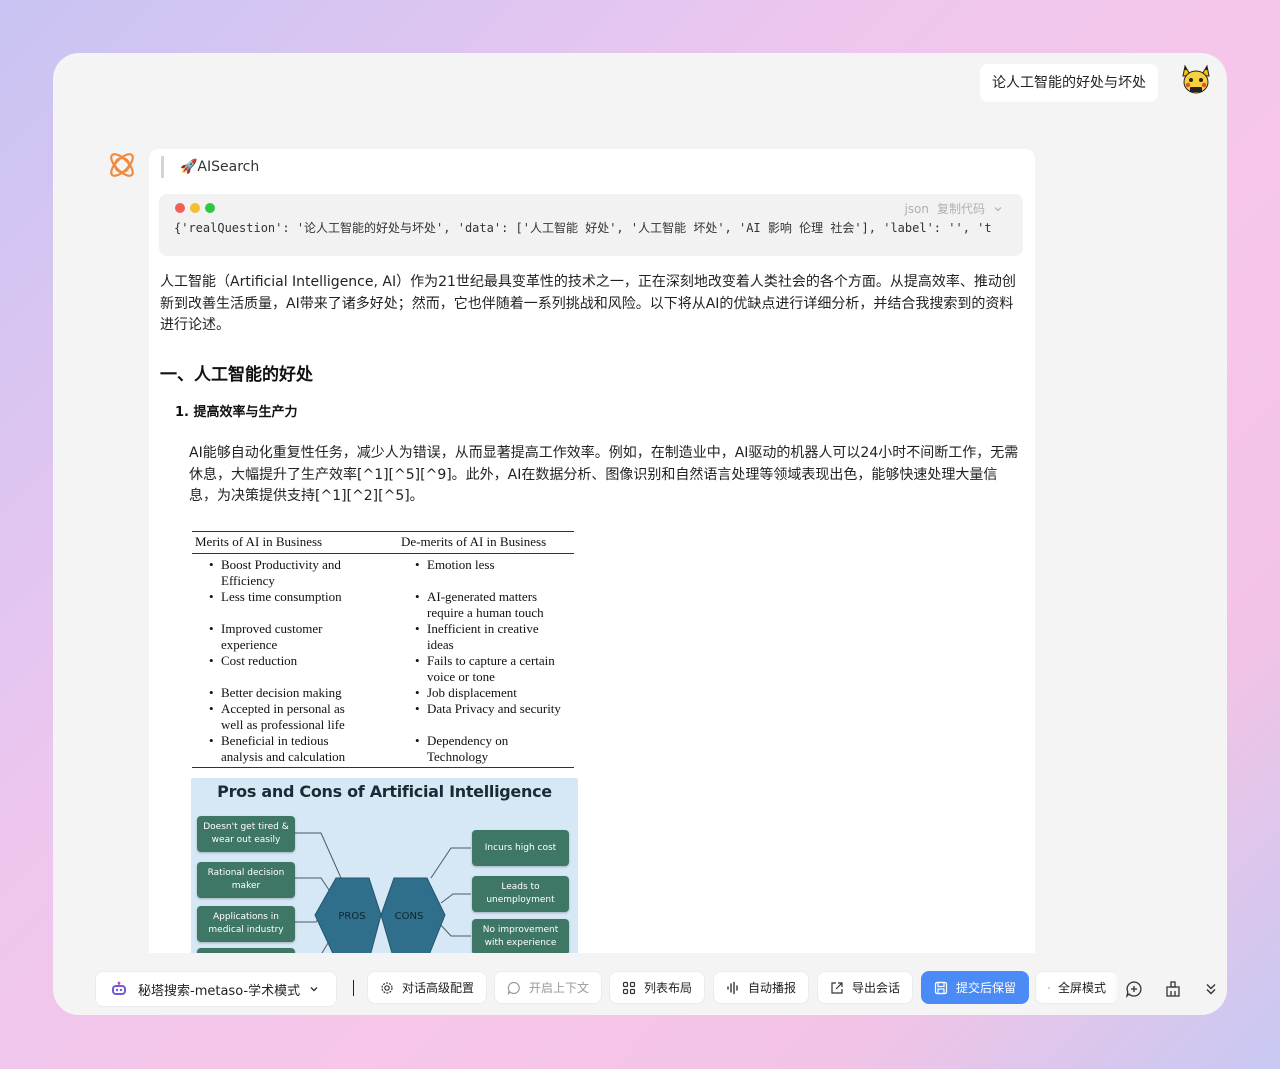 The height and width of the screenshot is (1069, 1280). Describe the element at coordinates (483, 628) in the screenshot. I see `demerit-item-line: Inefficient in creative` at that location.